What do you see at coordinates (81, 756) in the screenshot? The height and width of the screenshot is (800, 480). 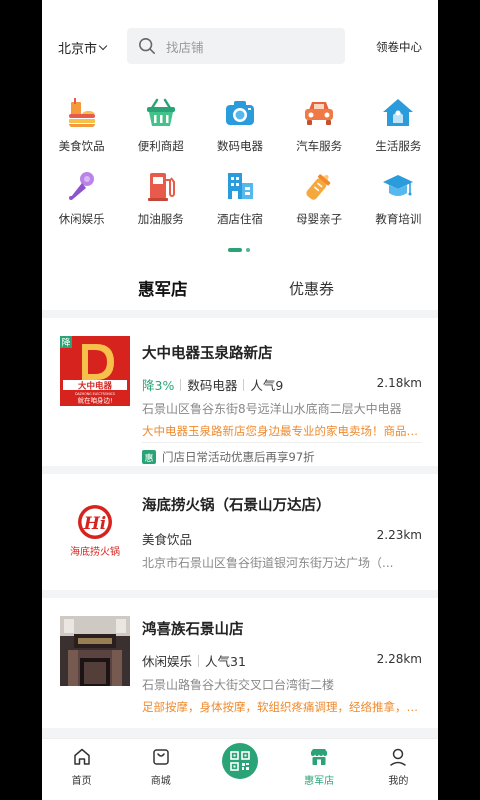 I see `home-icon` at bounding box center [81, 756].